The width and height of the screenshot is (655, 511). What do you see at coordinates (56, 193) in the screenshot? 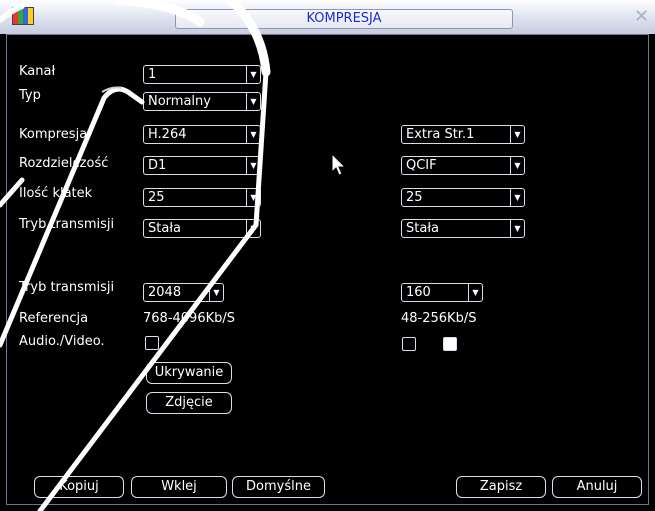
I see `frame-rate-label: Ilość klatek` at bounding box center [56, 193].